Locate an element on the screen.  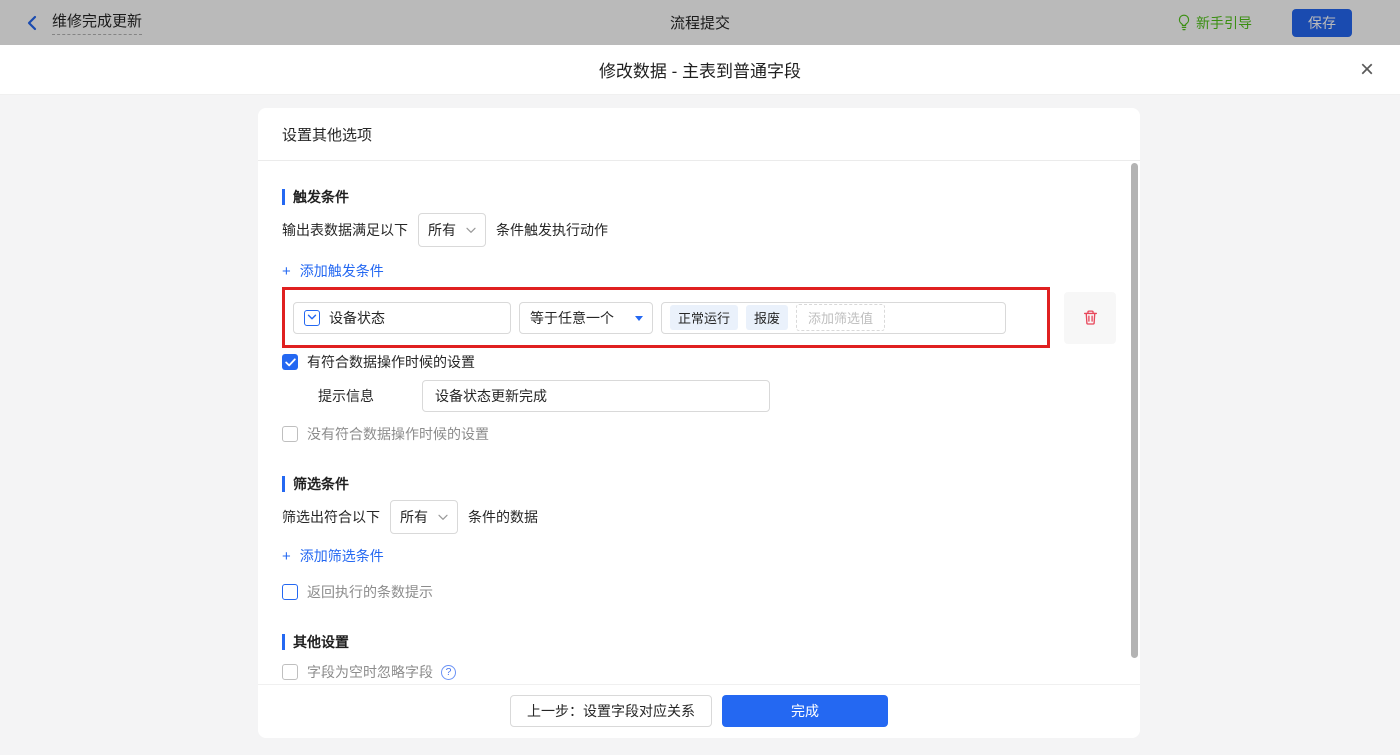
value-tag: 正常运行 is located at coordinates (704, 317).